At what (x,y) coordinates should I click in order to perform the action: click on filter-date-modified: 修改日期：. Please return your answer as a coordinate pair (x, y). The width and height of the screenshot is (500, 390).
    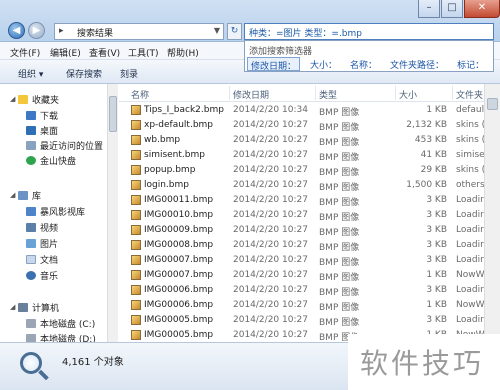
    Looking at the image, I should click on (274, 64).